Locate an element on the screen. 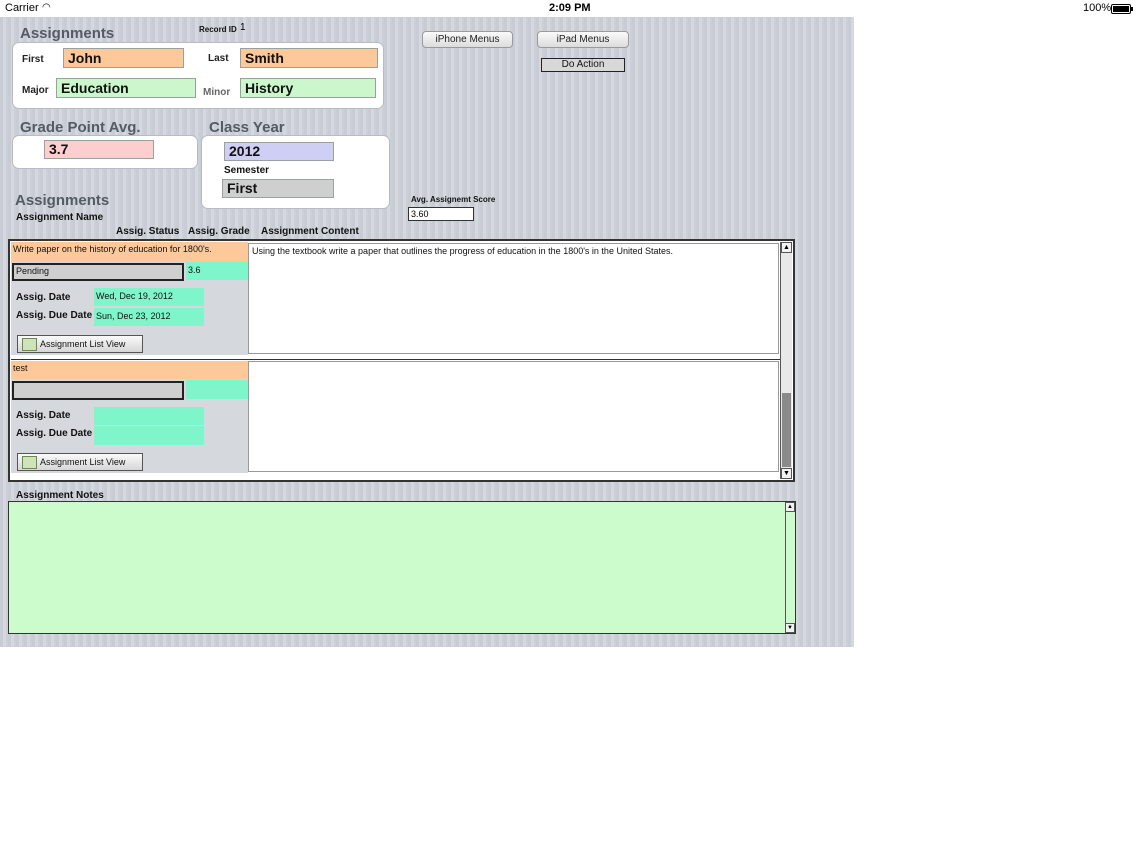 The width and height of the screenshot is (1136, 852). last-name-label: Last is located at coordinates (218, 58).